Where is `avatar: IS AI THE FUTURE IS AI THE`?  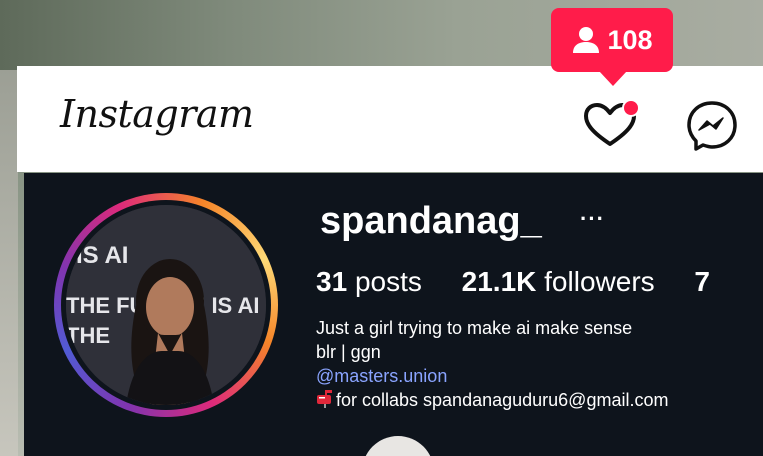
avatar: IS AI THE FUTURE IS AI THE is located at coordinates (166, 305).